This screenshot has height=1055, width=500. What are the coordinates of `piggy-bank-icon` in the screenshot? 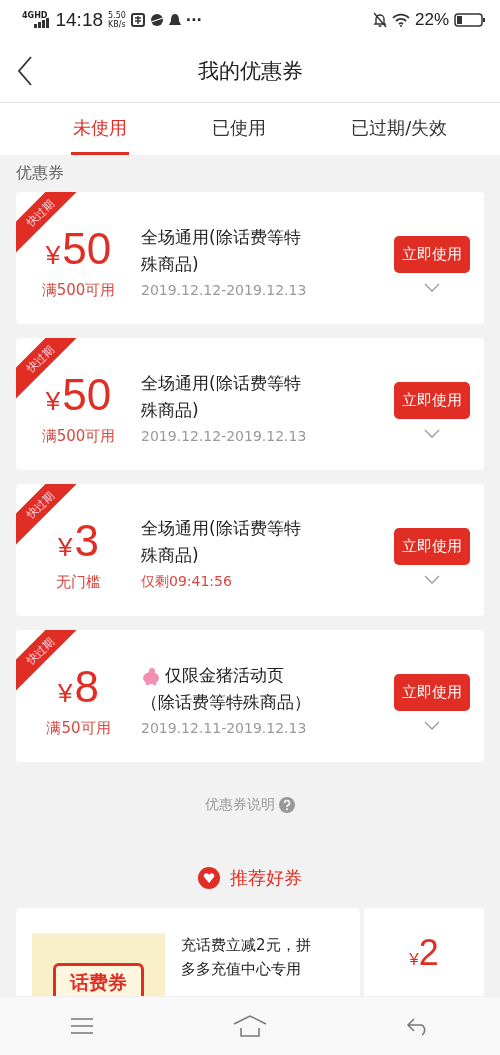 It's located at (151, 675).